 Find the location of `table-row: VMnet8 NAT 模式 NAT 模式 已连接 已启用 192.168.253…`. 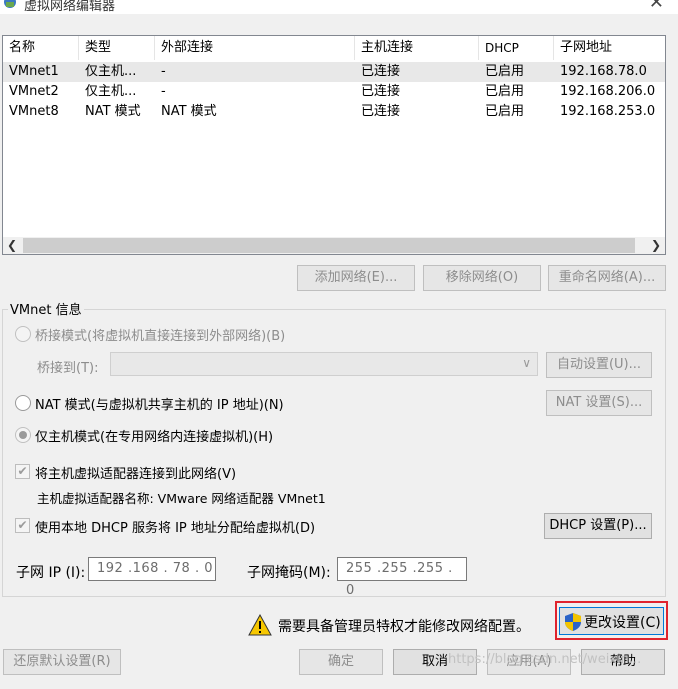

table-row: VMnet8 NAT 模式 NAT 模式 已连接 已启用 192.168.253… is located at coordinates (334, 112).